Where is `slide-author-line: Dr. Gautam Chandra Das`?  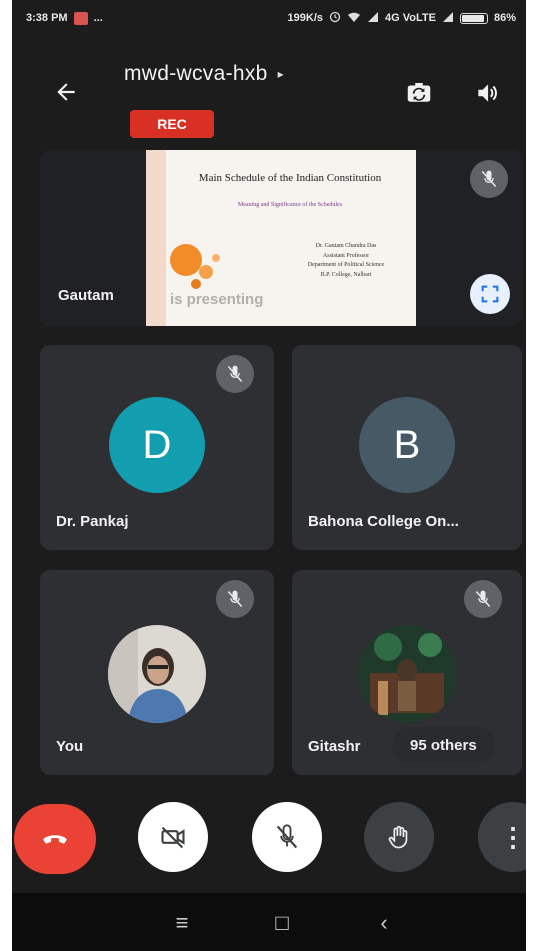 slide-author-line: Dr. Gautam Chandra Das is located at coordinates (346, 246).